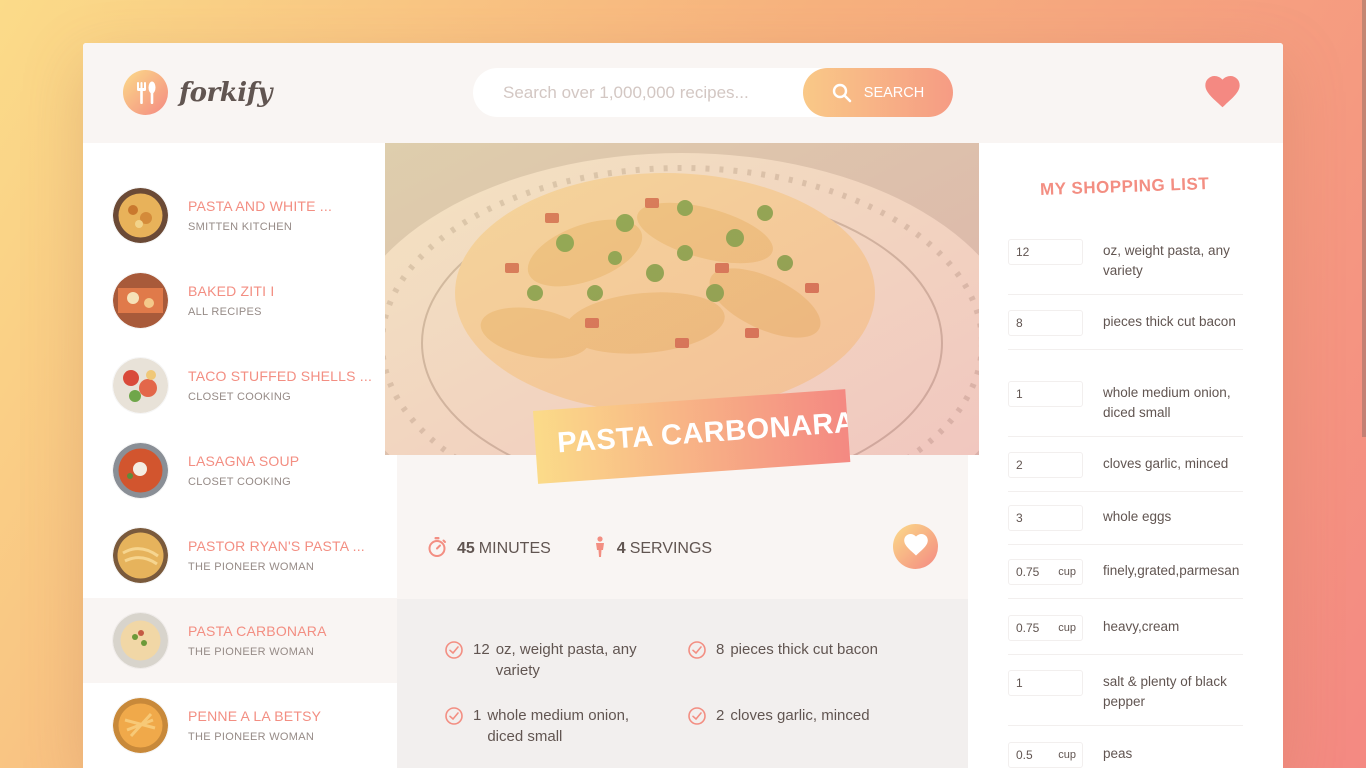 Image resolution: width=1366 pixels, height=768 pixels. What do you see at coordinates (600, 549) in the screenshot?
I see `person-icon` at bounding box center [600, 549].